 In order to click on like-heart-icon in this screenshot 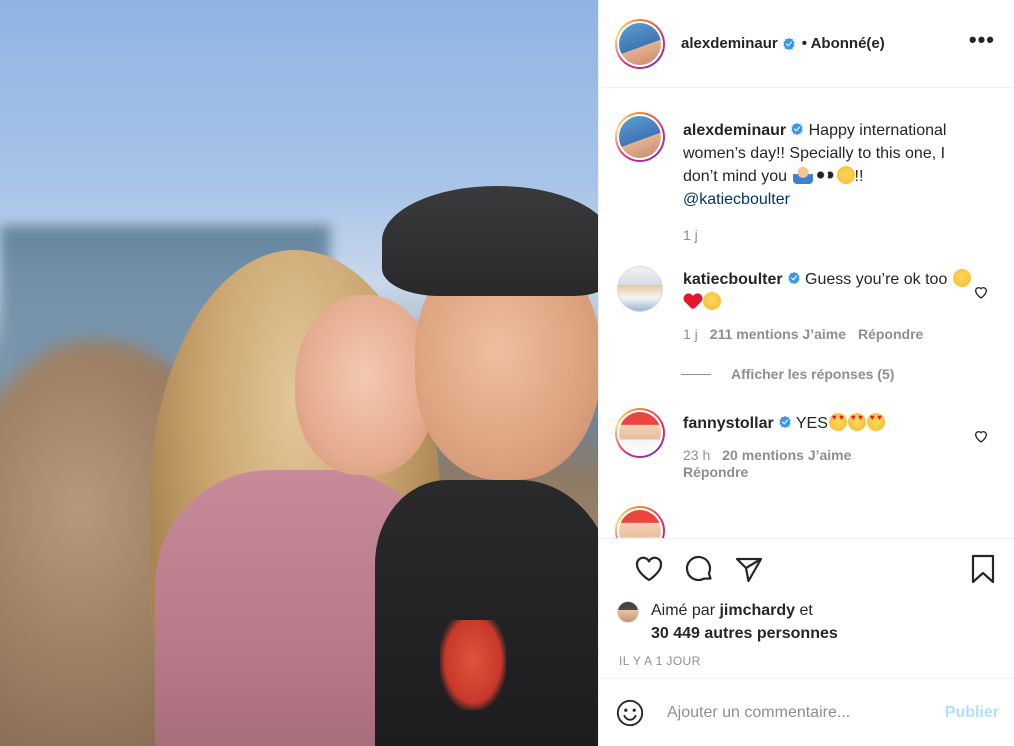, I will do `click(649, 569)`.